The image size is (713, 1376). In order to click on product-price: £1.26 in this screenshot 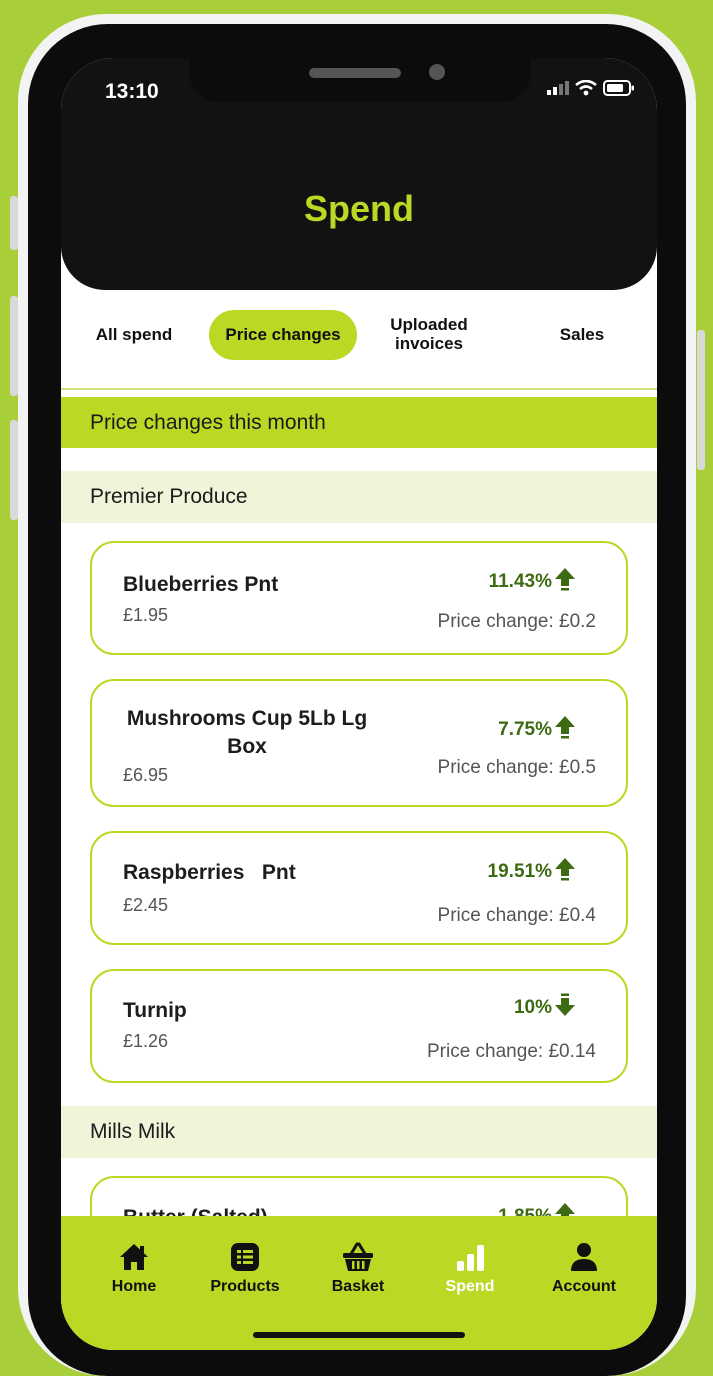, I will do `click(146, 1041)`.